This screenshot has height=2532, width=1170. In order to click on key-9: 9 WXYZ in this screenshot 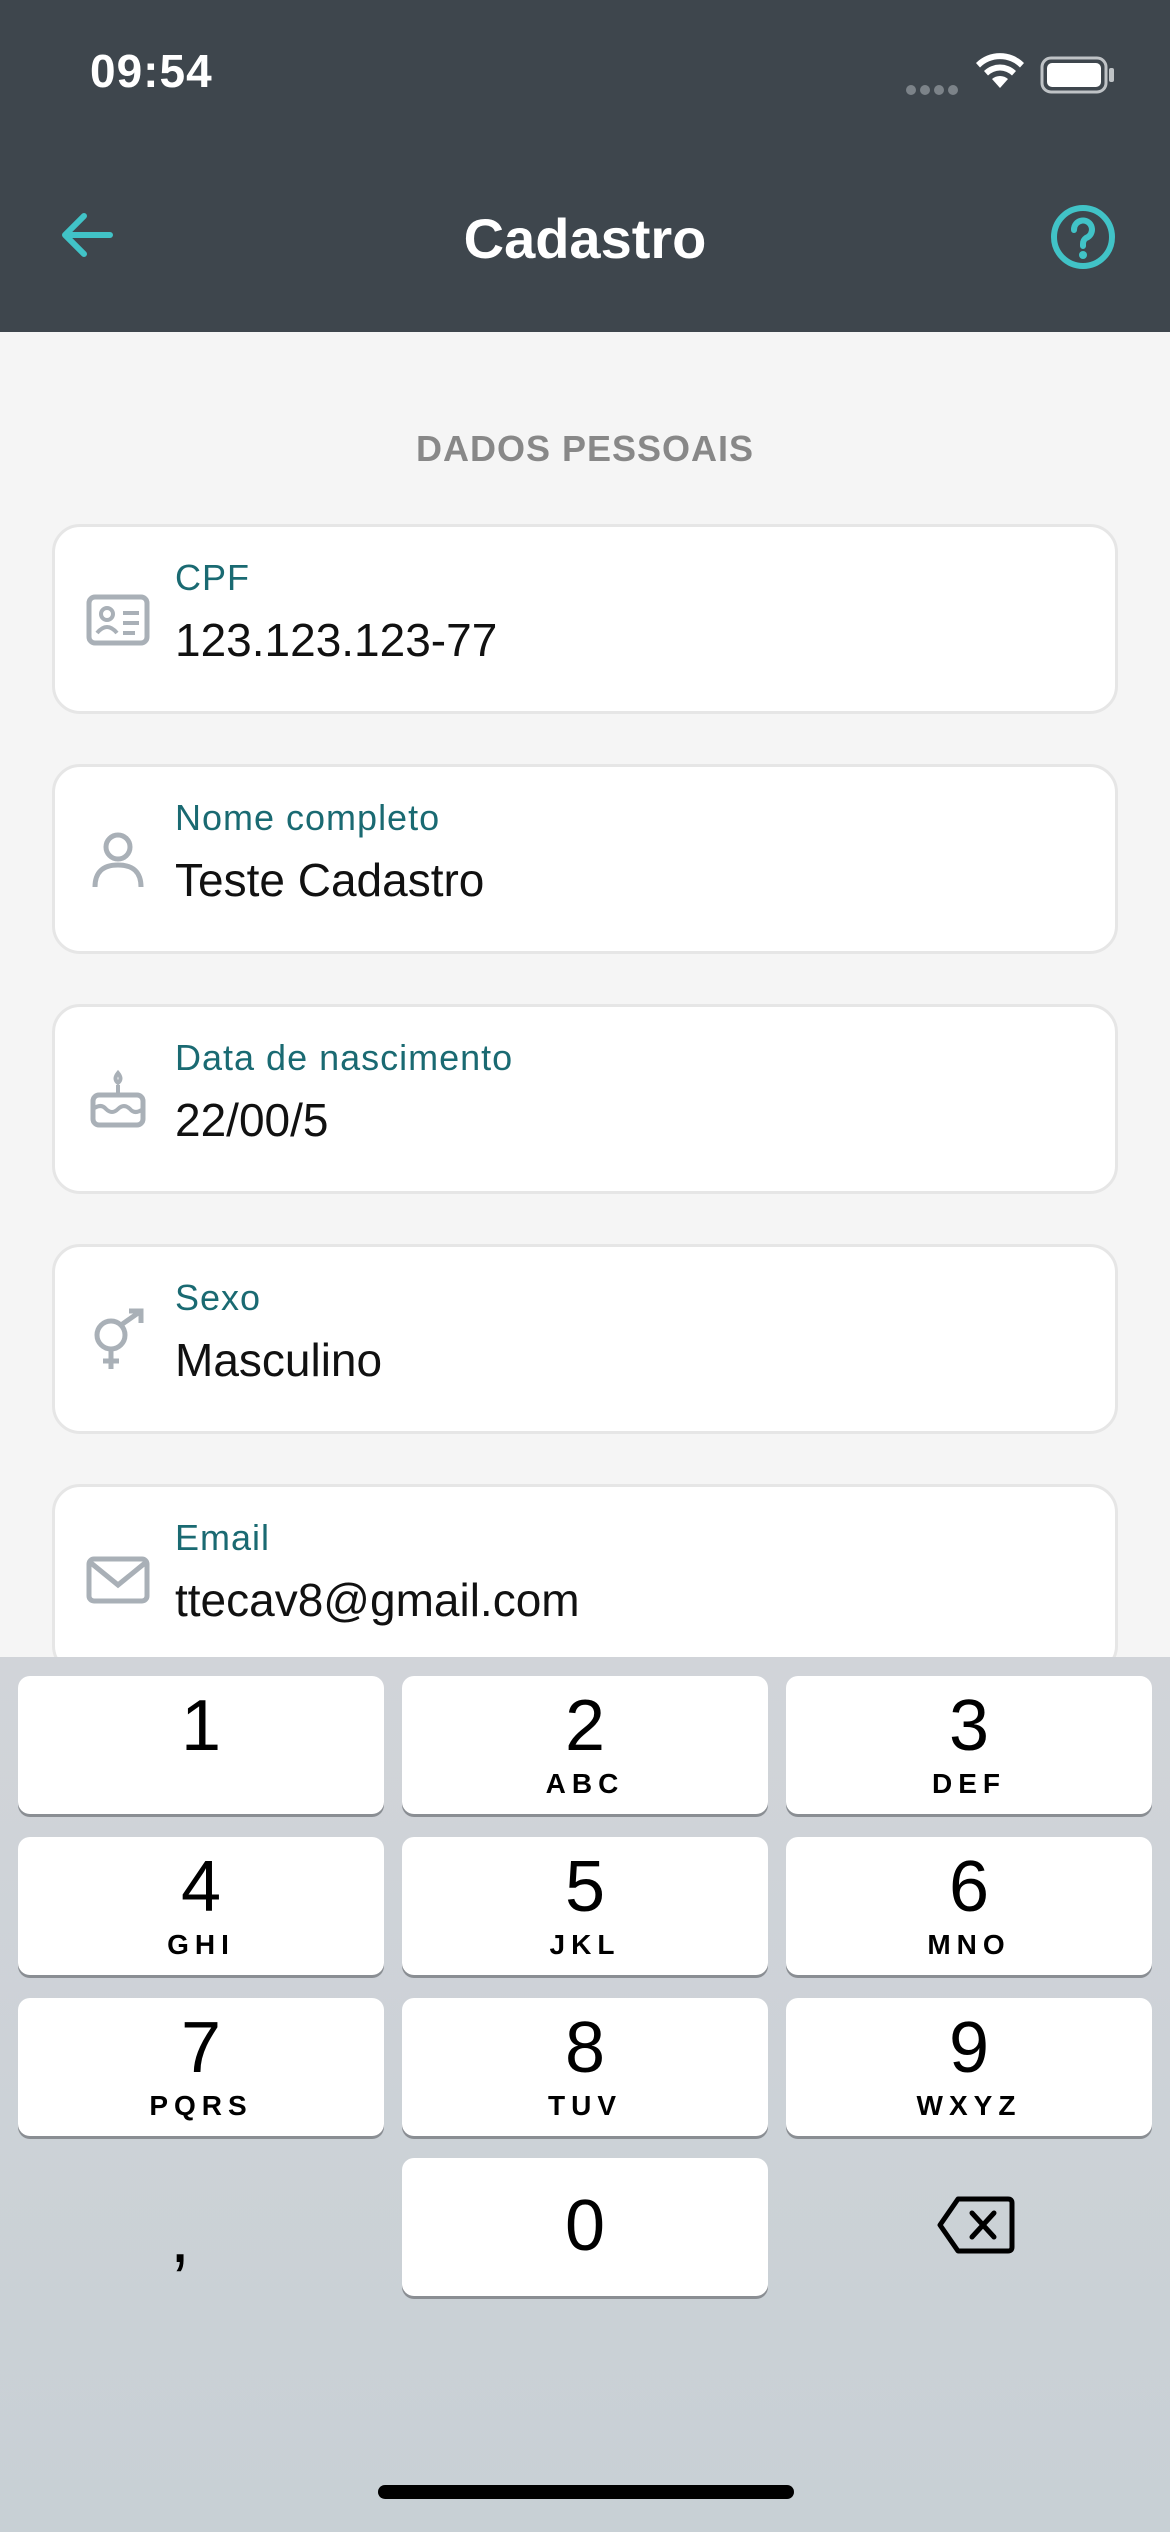, I will do `click(969, 2067)`.